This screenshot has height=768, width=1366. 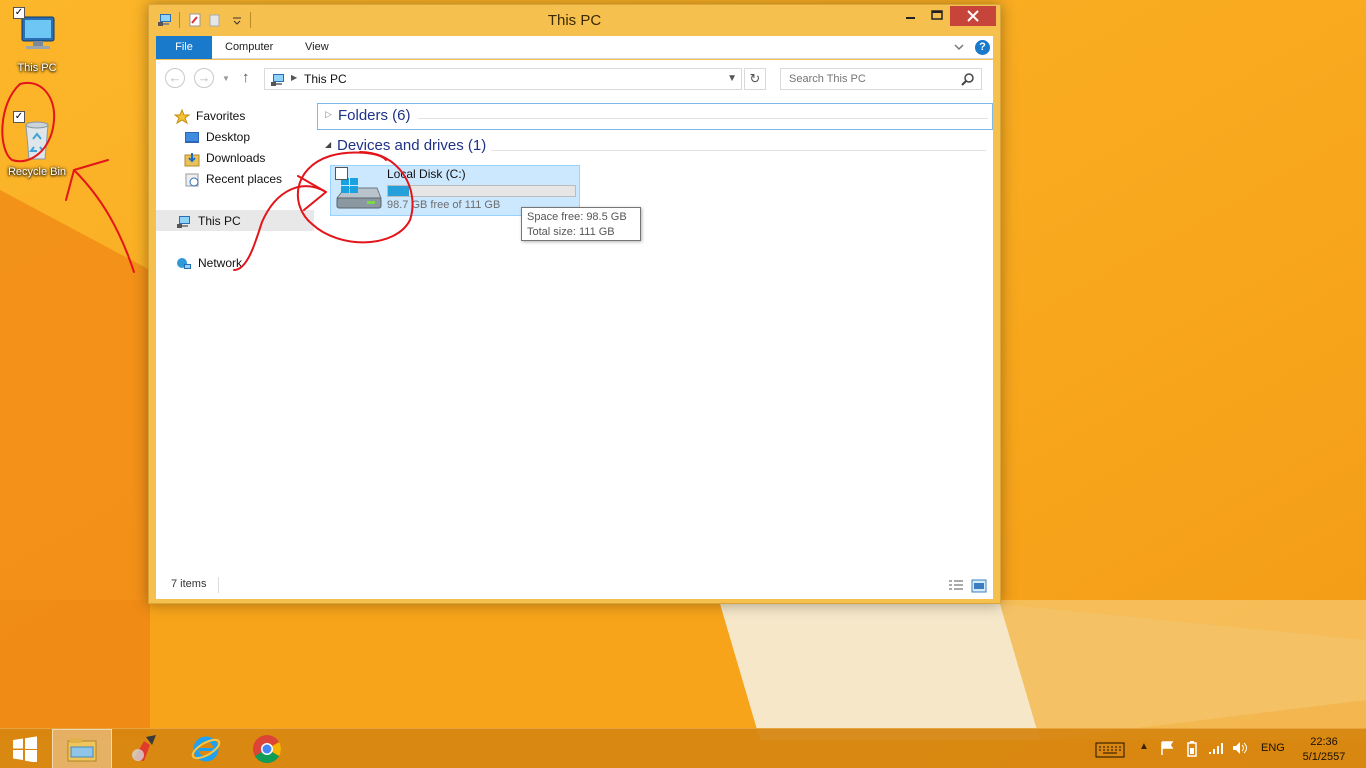 I want to click on nav-label: Desktop, so click(x=228, y=137).